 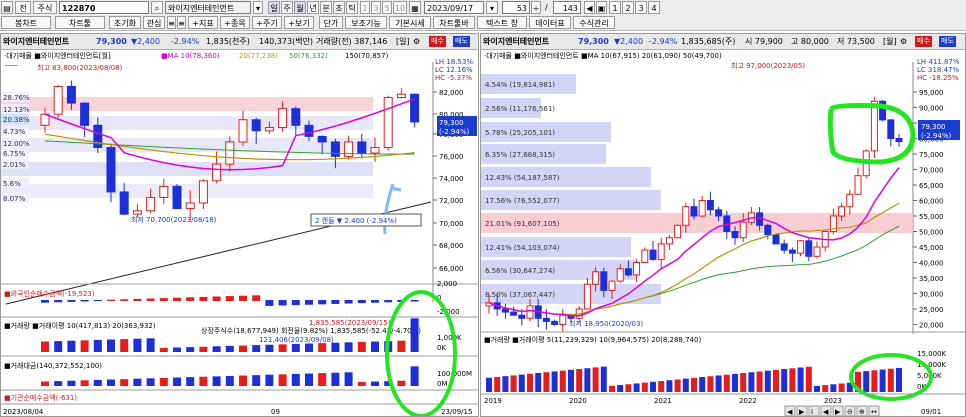 I want to click on calendar-icon: ▾, so click(x=492, y=7).